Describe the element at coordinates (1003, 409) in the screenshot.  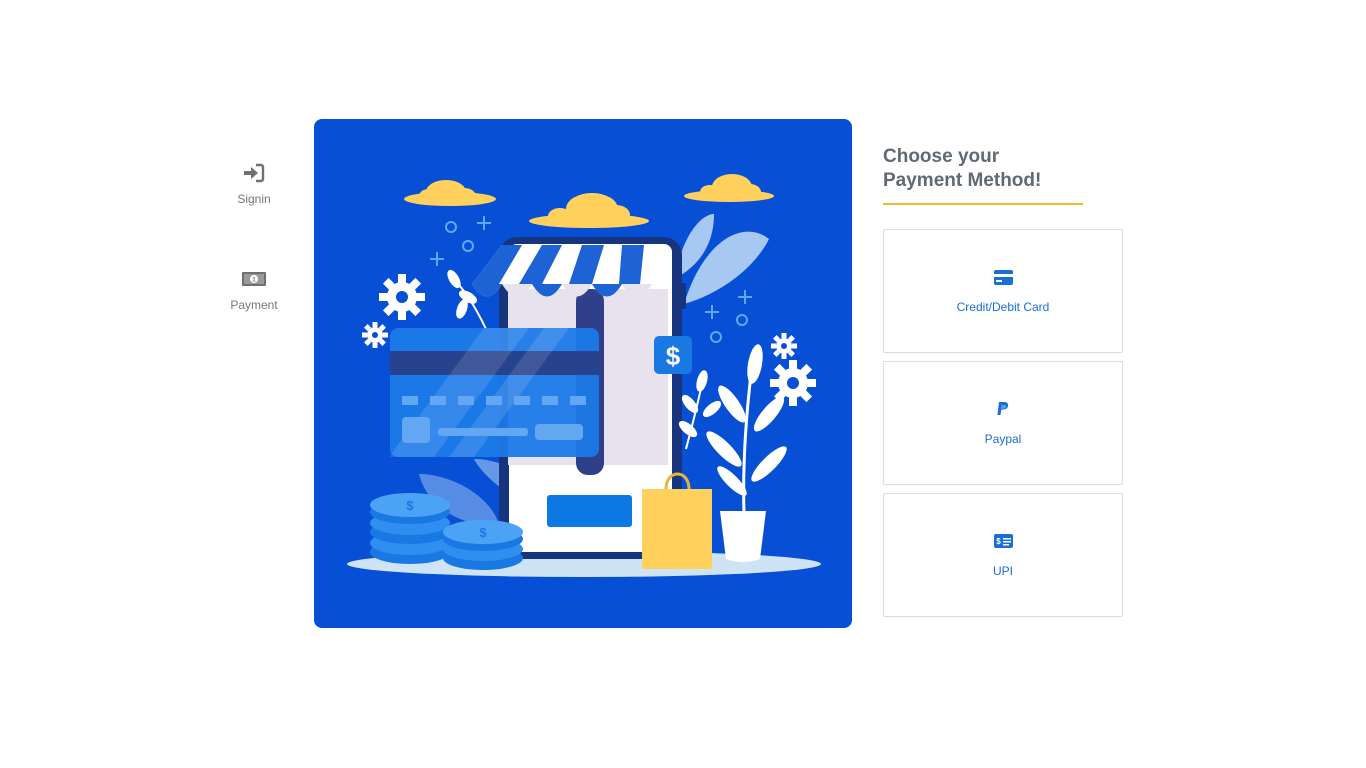
I see `paypal-icon` at that location.